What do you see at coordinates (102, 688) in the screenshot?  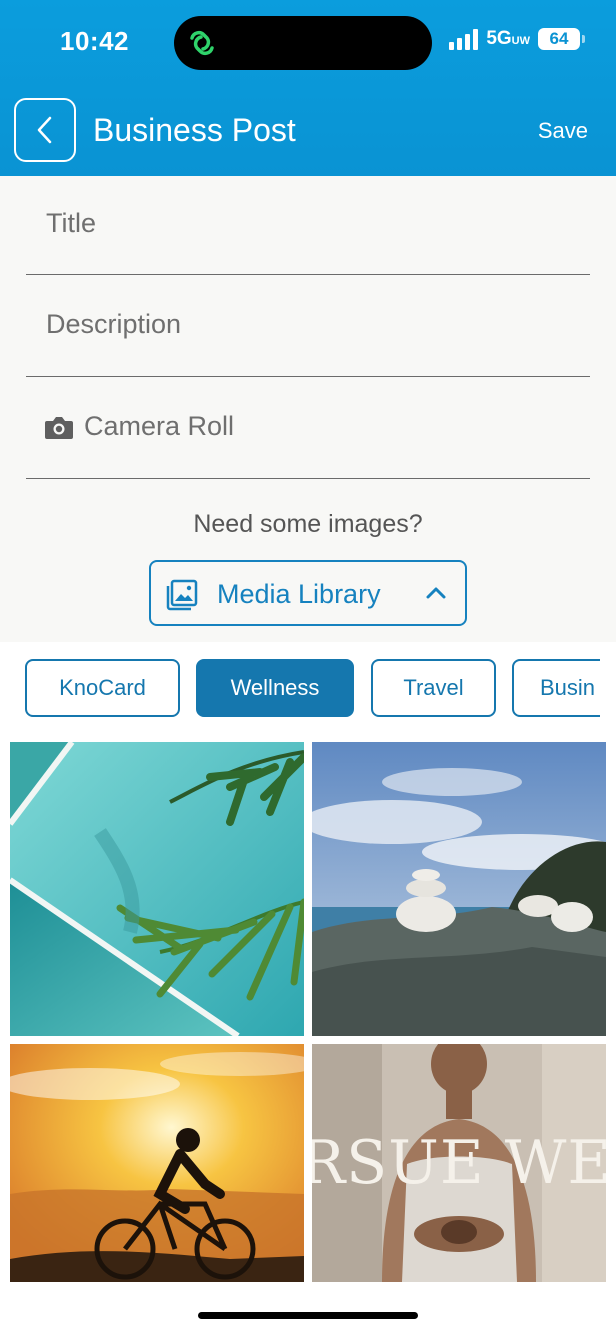 I see `chip-knocard: KnoCard` at bounding box center [102, 688].